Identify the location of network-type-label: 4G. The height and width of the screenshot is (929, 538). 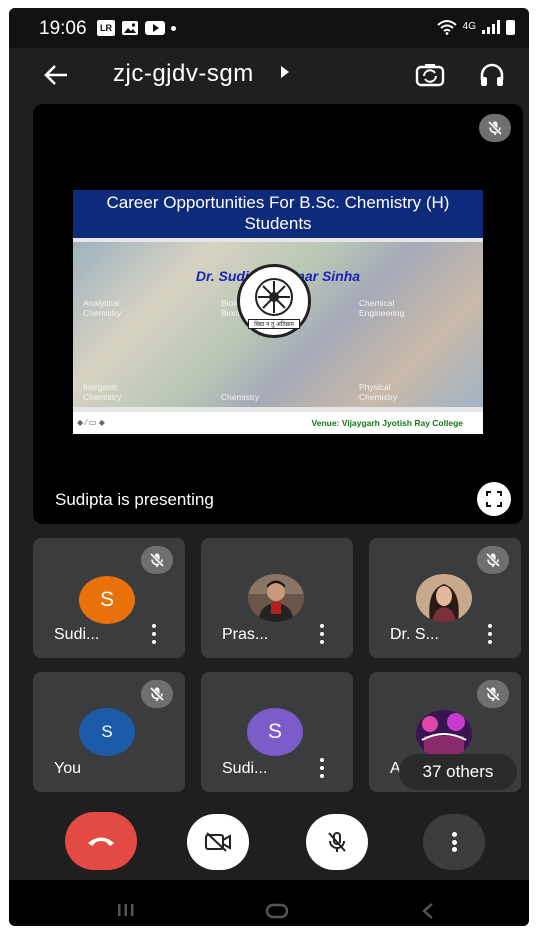
(469, 26).